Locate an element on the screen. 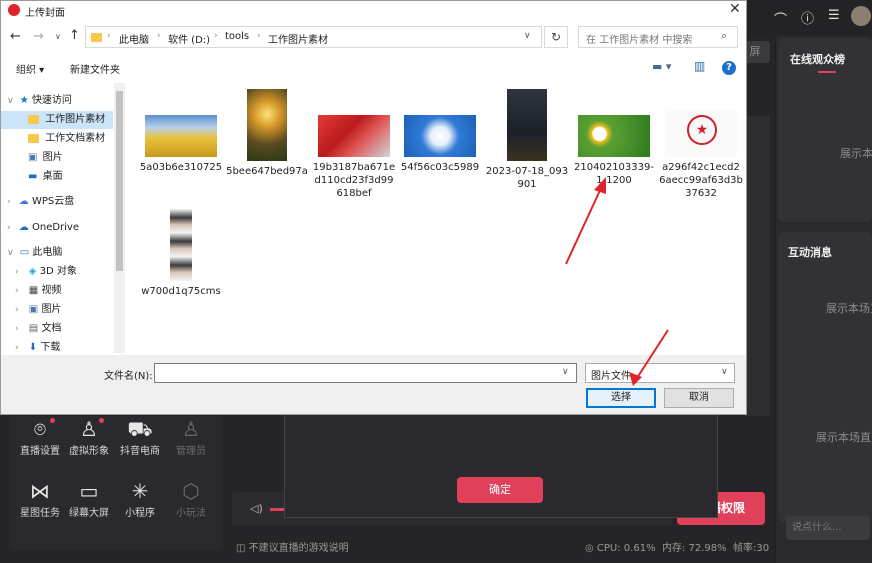  annotation-arrow-select is located at coordinates (649, 357).